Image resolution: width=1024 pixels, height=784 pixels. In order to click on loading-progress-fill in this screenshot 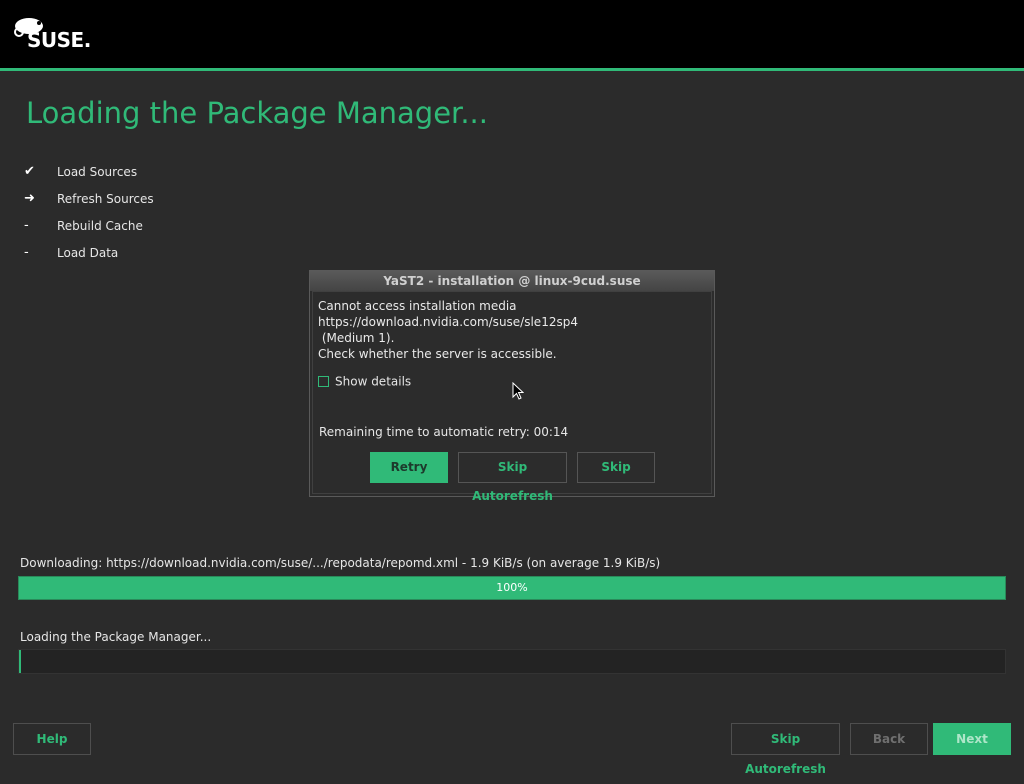, I will do `click(20, 661)`.